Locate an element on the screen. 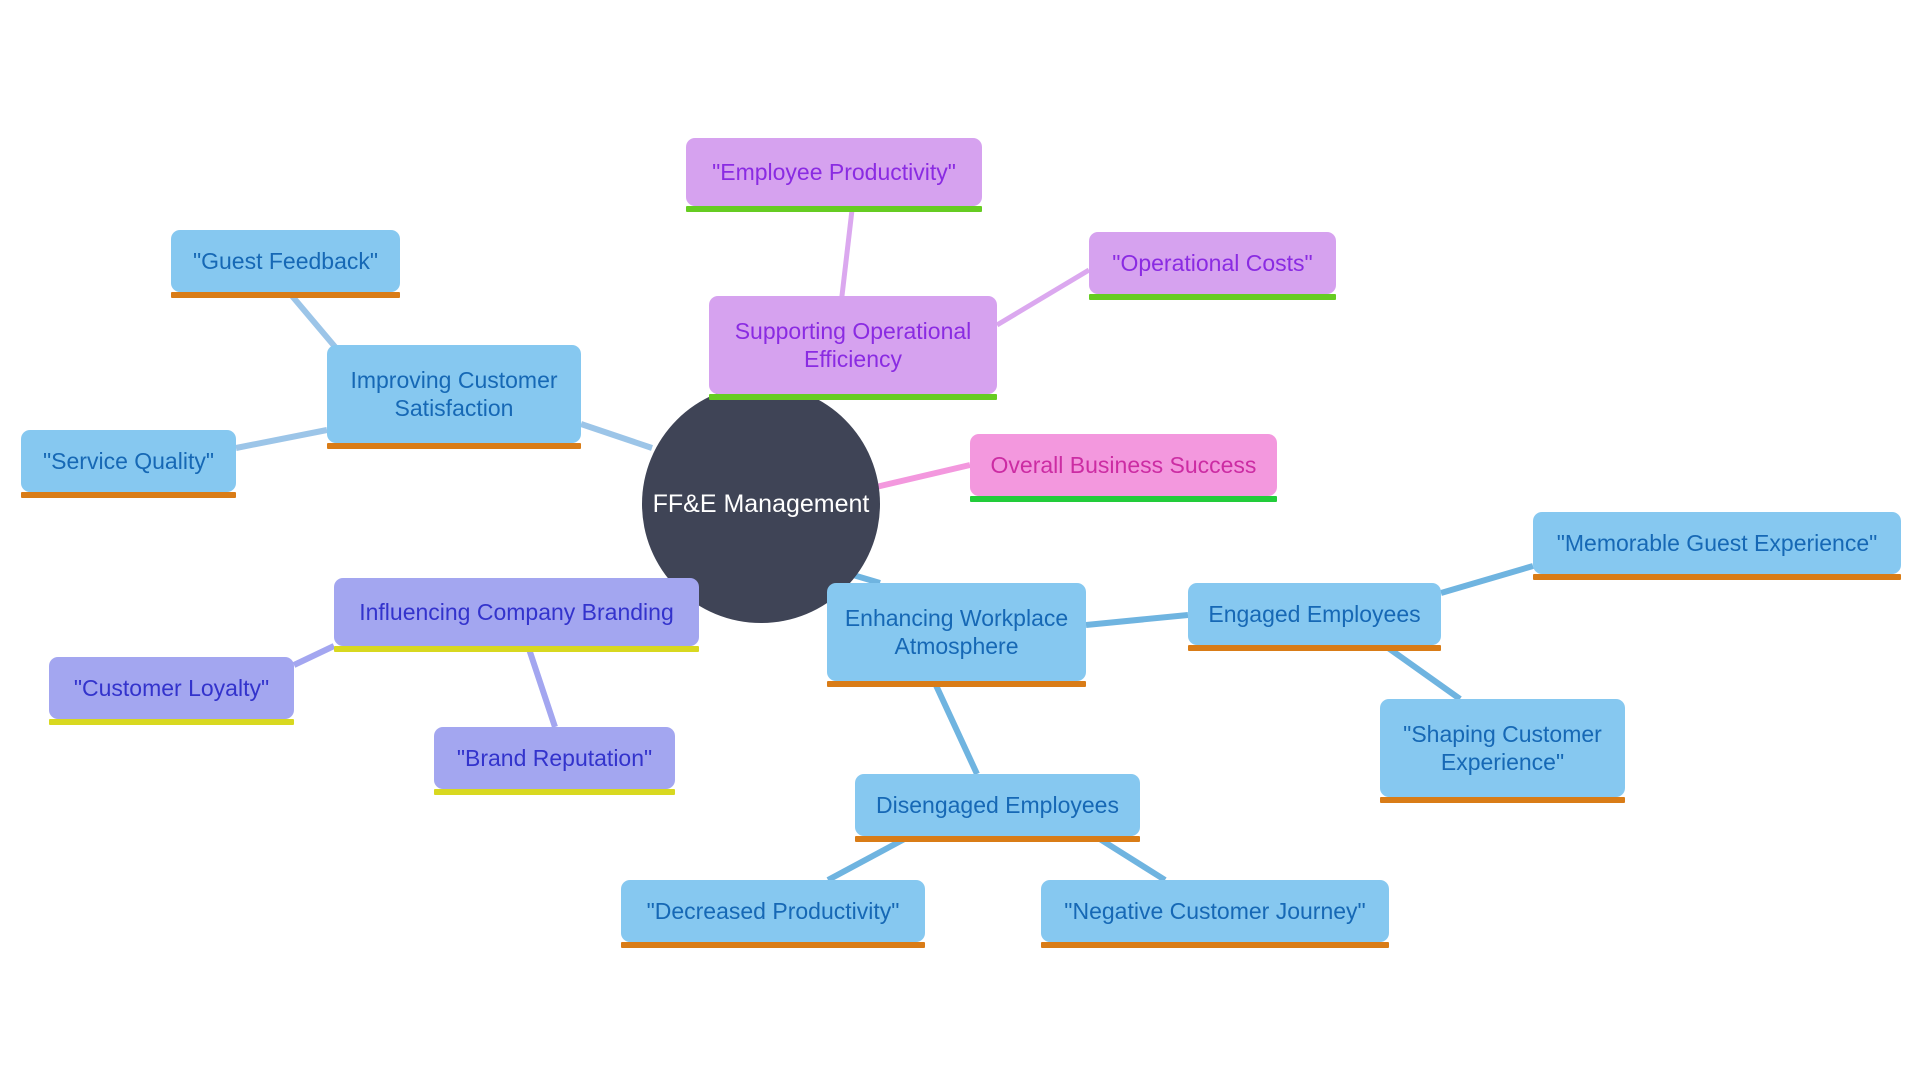  node-brand_reputation: "Brand Reputation" is located at coordinates (554, 758).